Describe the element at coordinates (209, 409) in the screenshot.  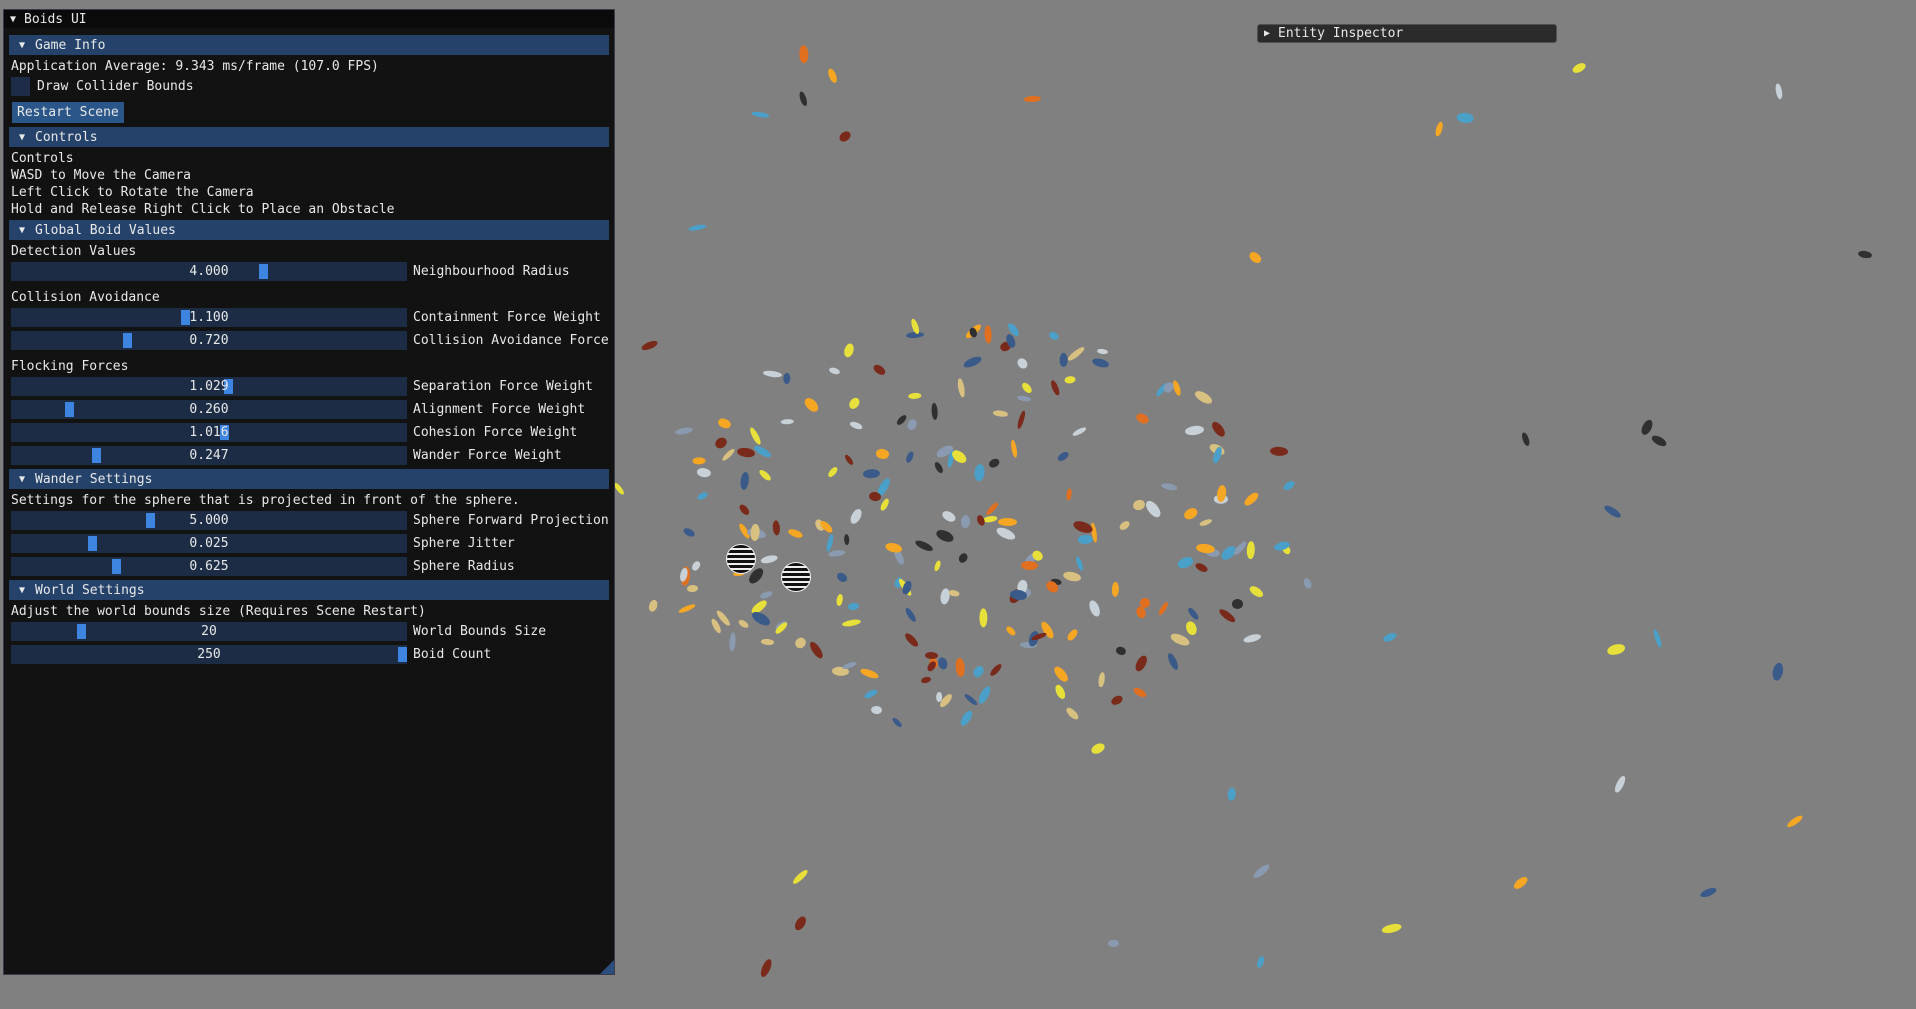
I see `alignment-force-slider: 0.260` at that location.